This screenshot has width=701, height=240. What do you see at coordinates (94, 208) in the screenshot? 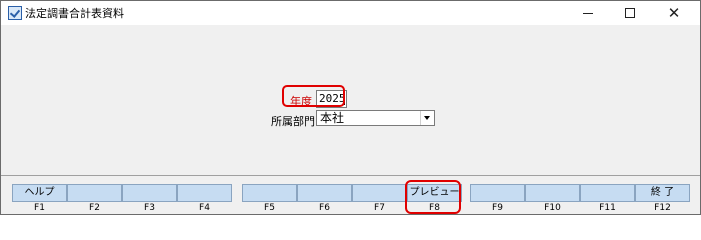
I see `f2-key-label: F2` at bounding box center [94, 208].